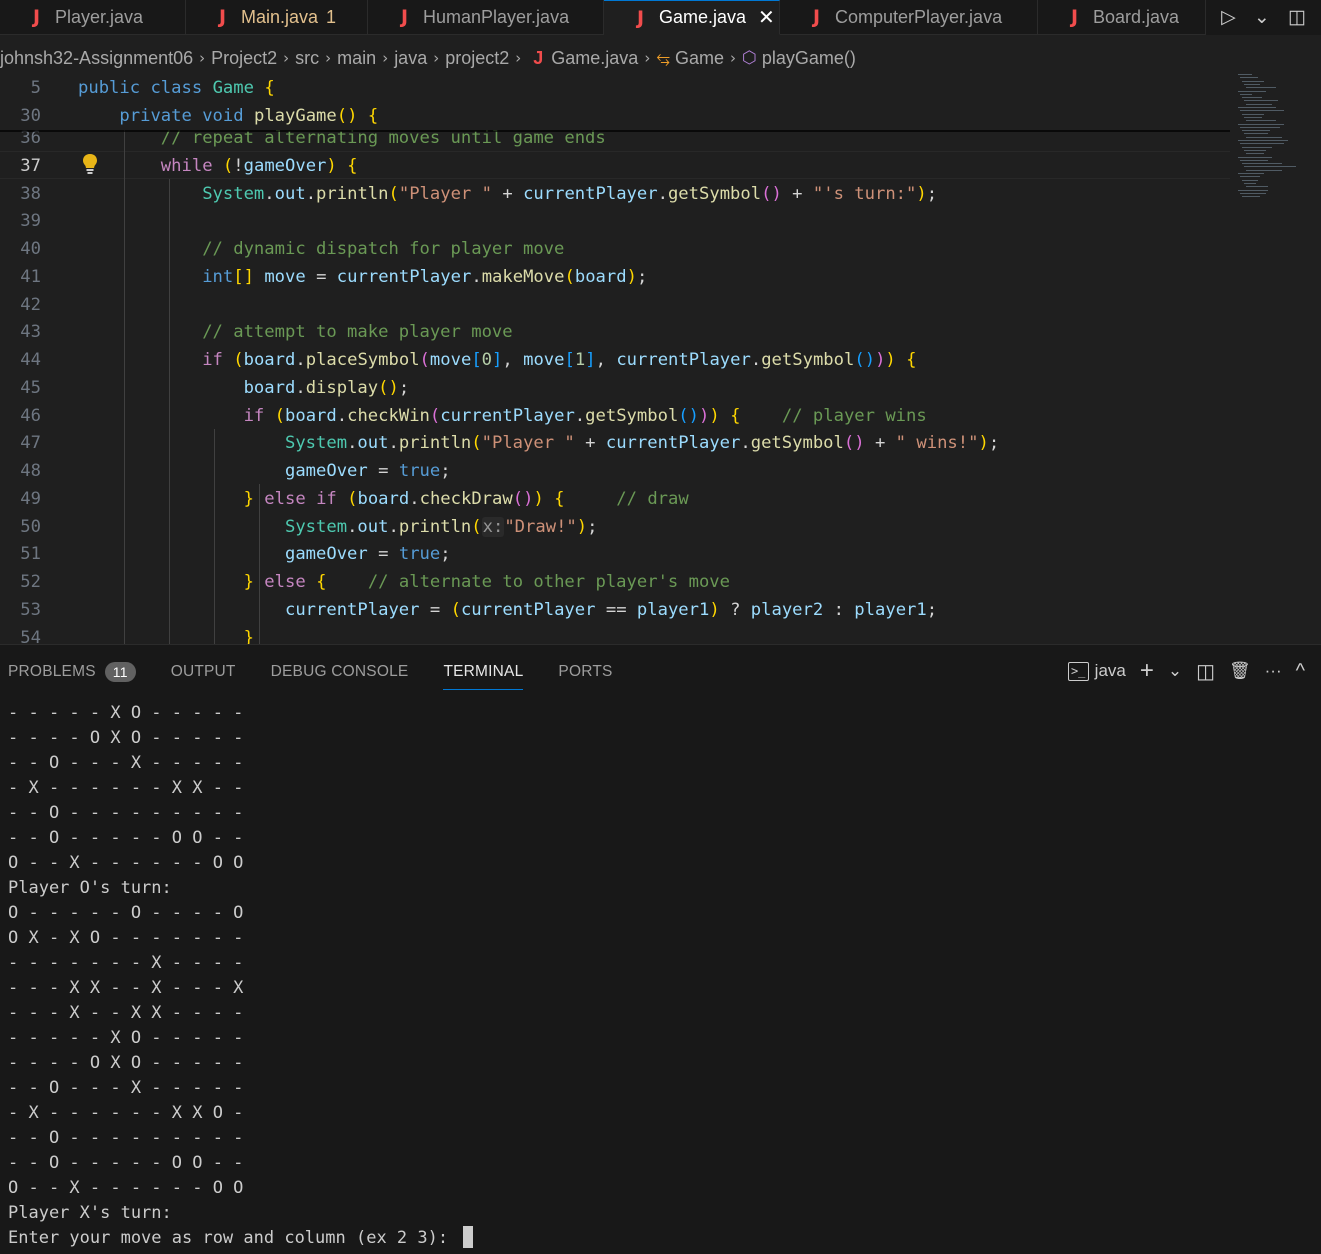 The height and width of the screenshot is (1254, 1321). I want to click on code-text: // attempt to make player move, so click(357, 332).